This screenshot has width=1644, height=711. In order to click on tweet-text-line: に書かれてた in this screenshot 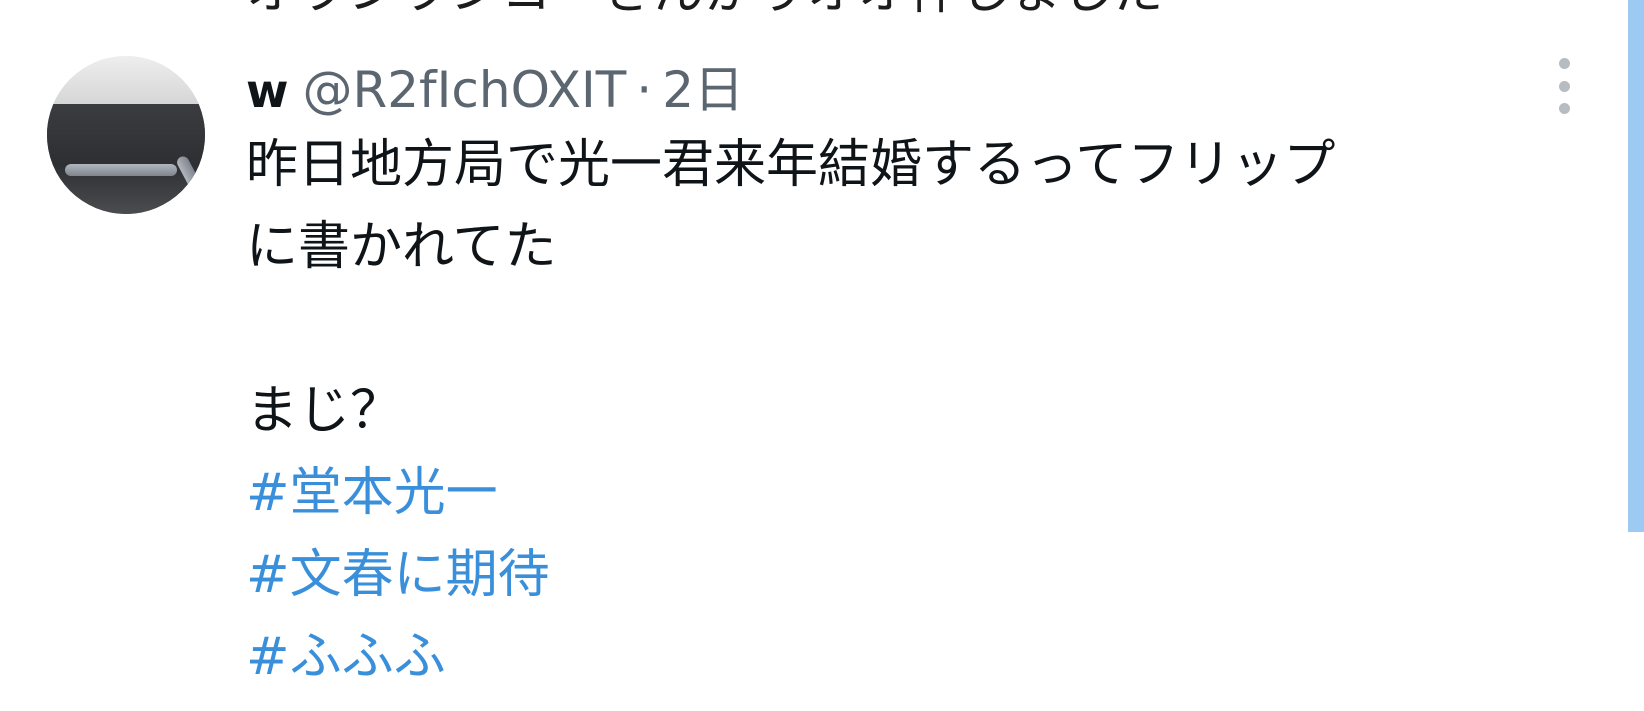, I will do `click(401, 247)`.